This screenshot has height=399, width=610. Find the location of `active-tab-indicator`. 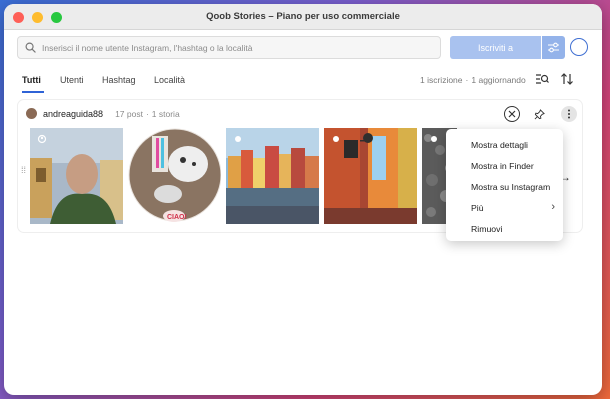

active-tab-indicator is located at coordinates (33, 92).